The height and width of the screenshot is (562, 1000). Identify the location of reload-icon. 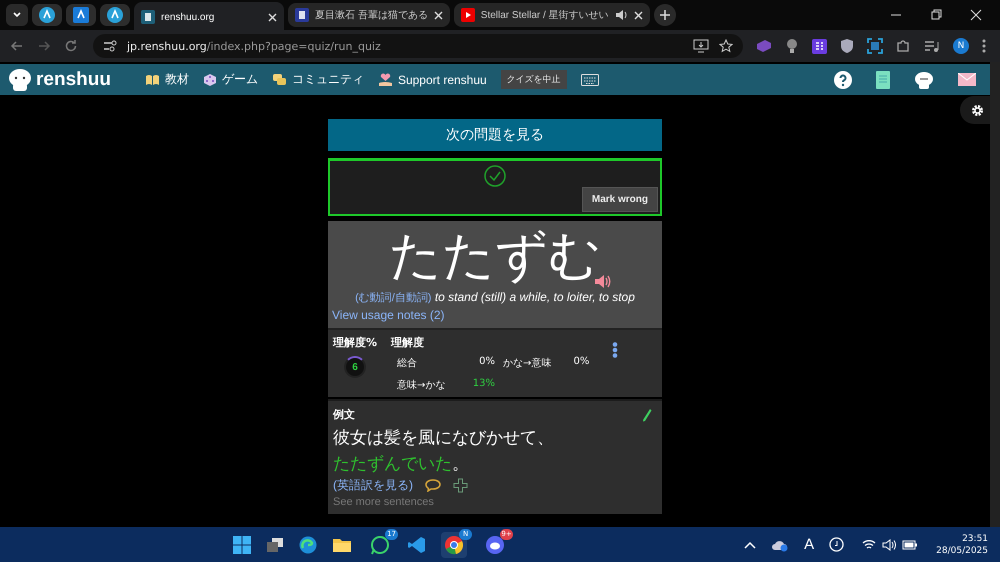
(71, 46).